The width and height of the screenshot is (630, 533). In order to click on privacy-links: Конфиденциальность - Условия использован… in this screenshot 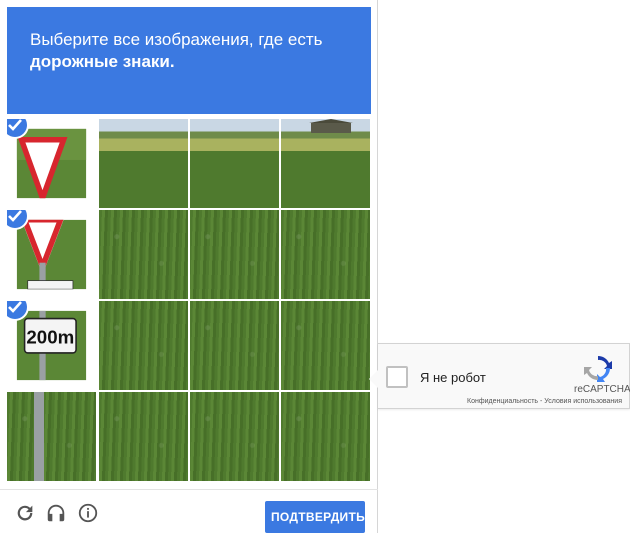, I will do `click(500, 401)`.